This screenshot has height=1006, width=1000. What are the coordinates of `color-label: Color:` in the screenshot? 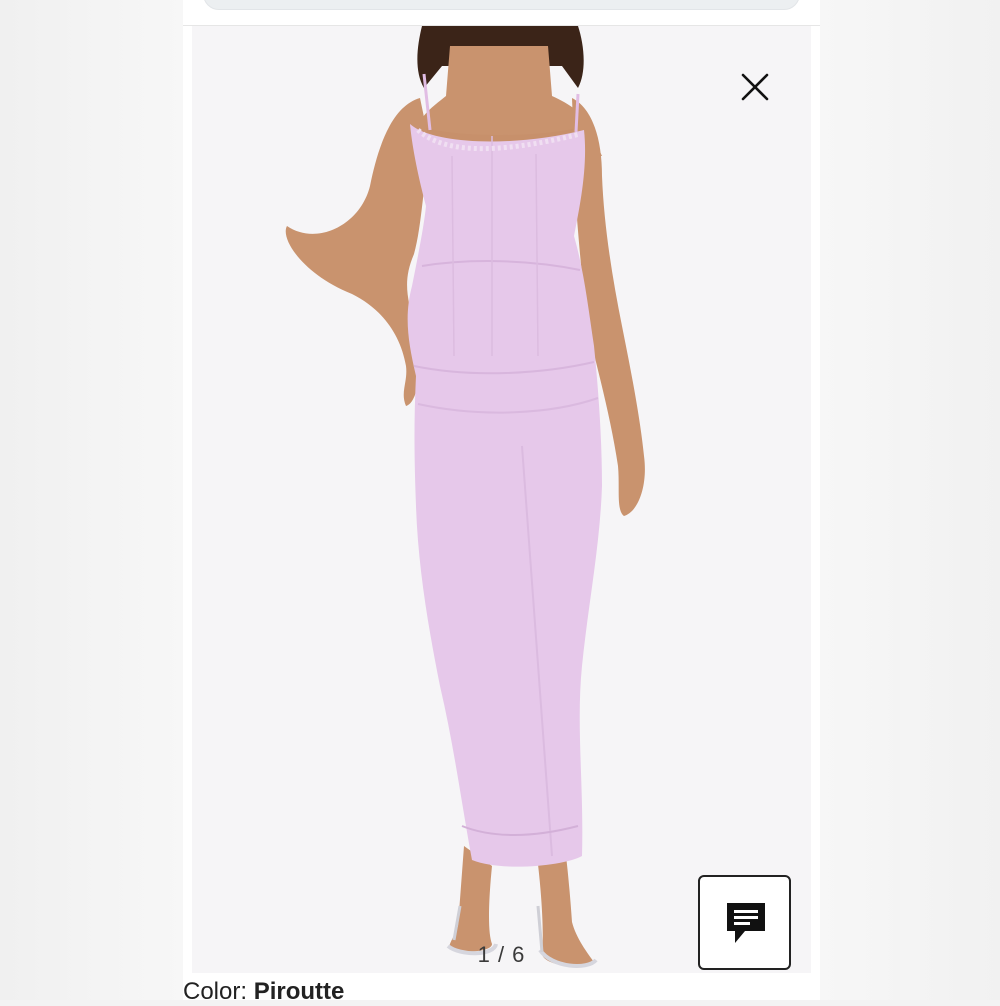 It's located at (215, 991).